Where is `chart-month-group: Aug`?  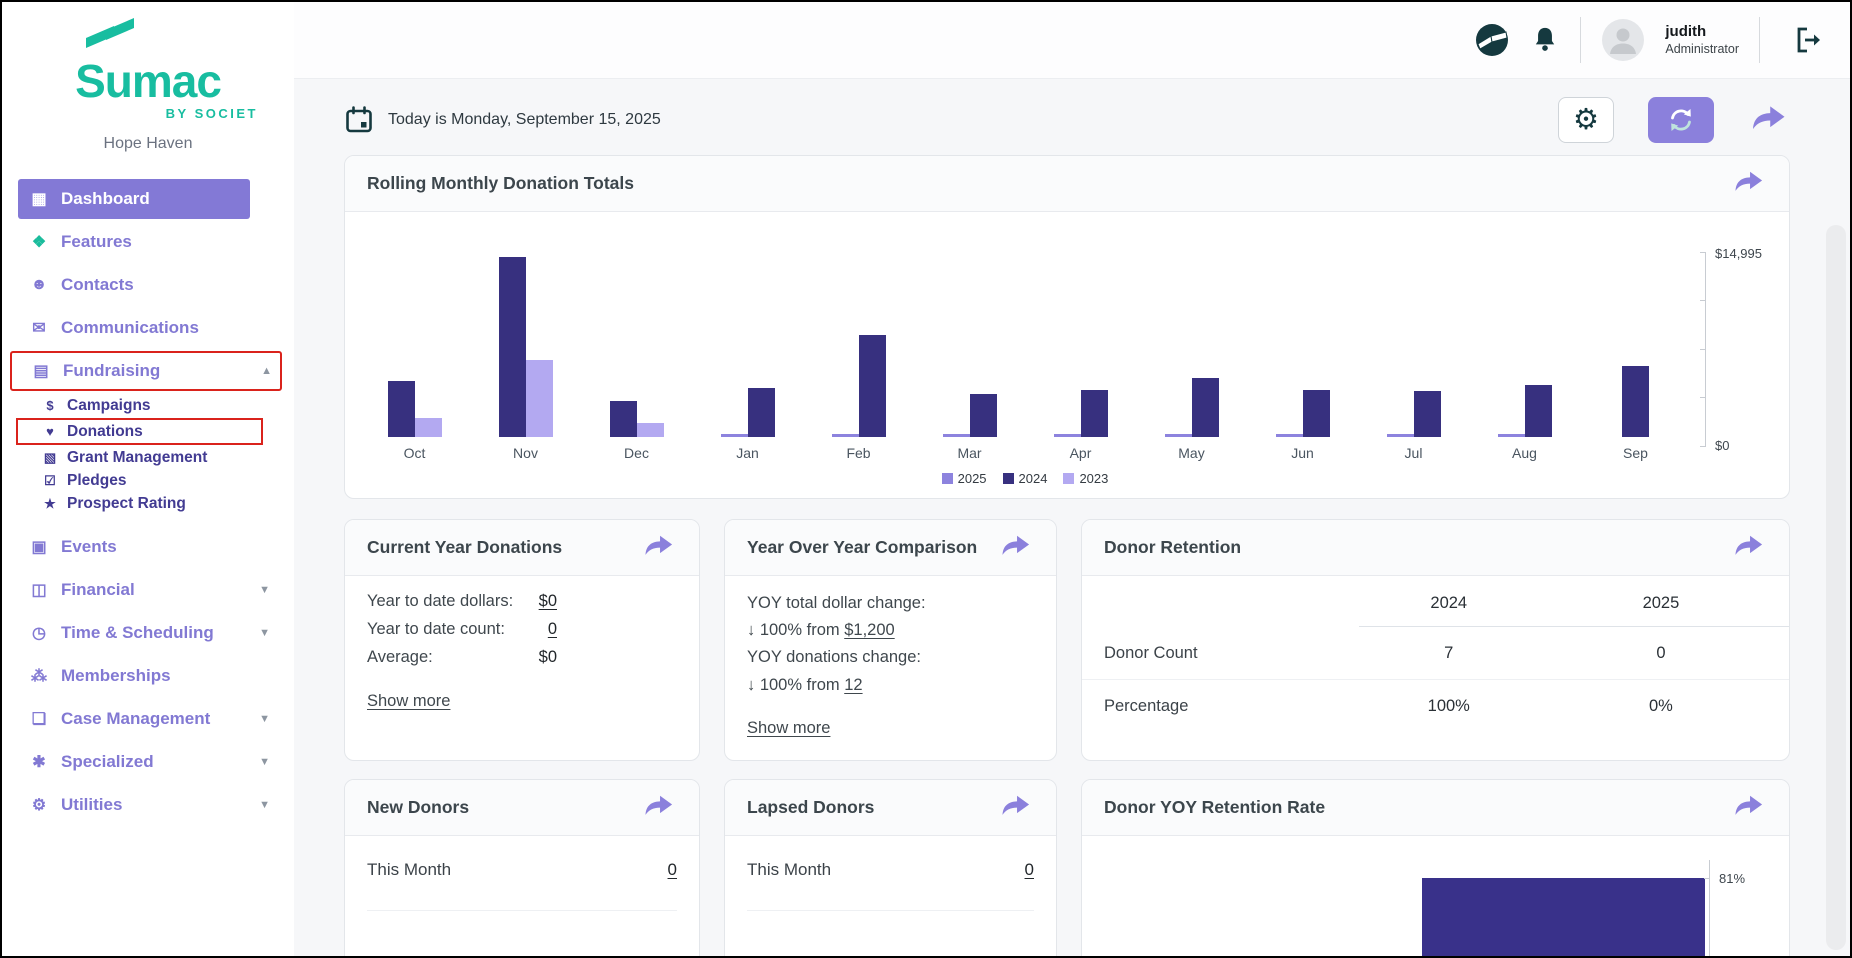
chart-month-group: Aug is located at coordinates (1524, 360).